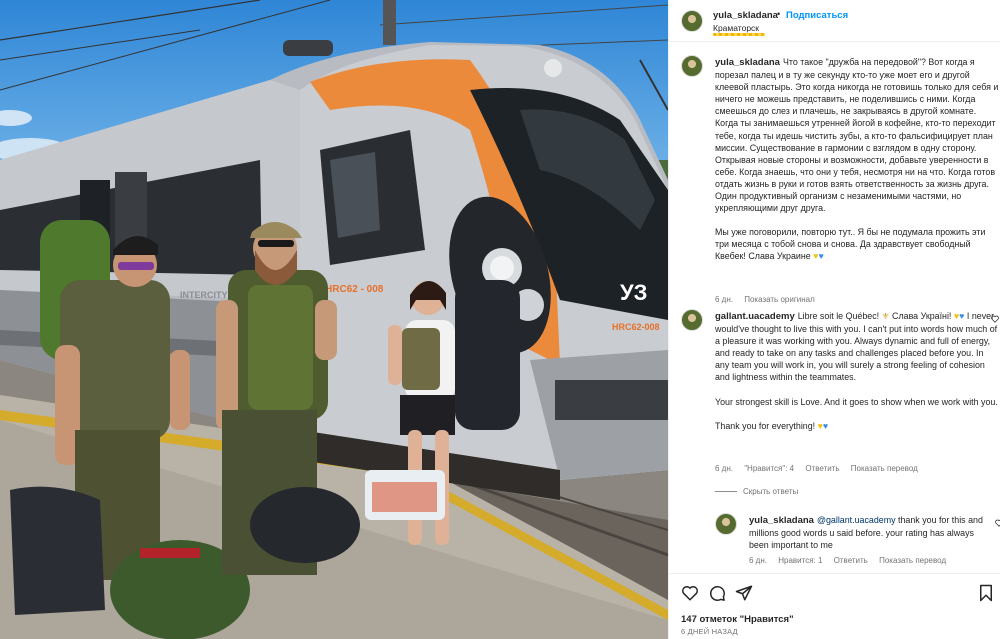 The image size is (1000, 639). I want to click on reply-username: yula_skladana, so click(781, 520).